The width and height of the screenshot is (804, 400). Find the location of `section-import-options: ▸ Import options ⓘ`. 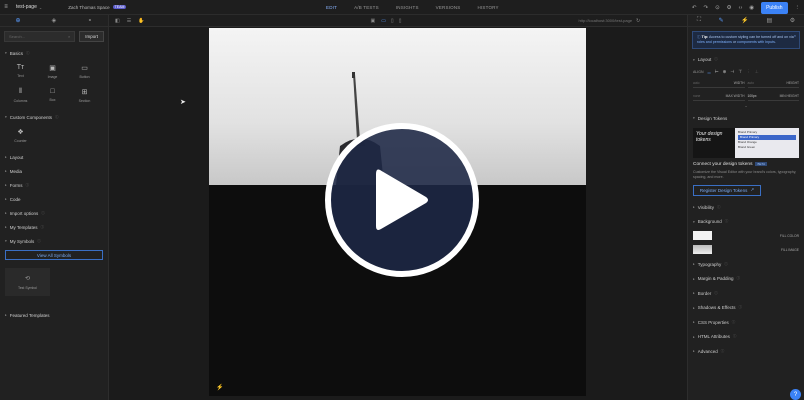

section-import-options: ▸ Import options ⓘ is located at coordinates (54, 213).